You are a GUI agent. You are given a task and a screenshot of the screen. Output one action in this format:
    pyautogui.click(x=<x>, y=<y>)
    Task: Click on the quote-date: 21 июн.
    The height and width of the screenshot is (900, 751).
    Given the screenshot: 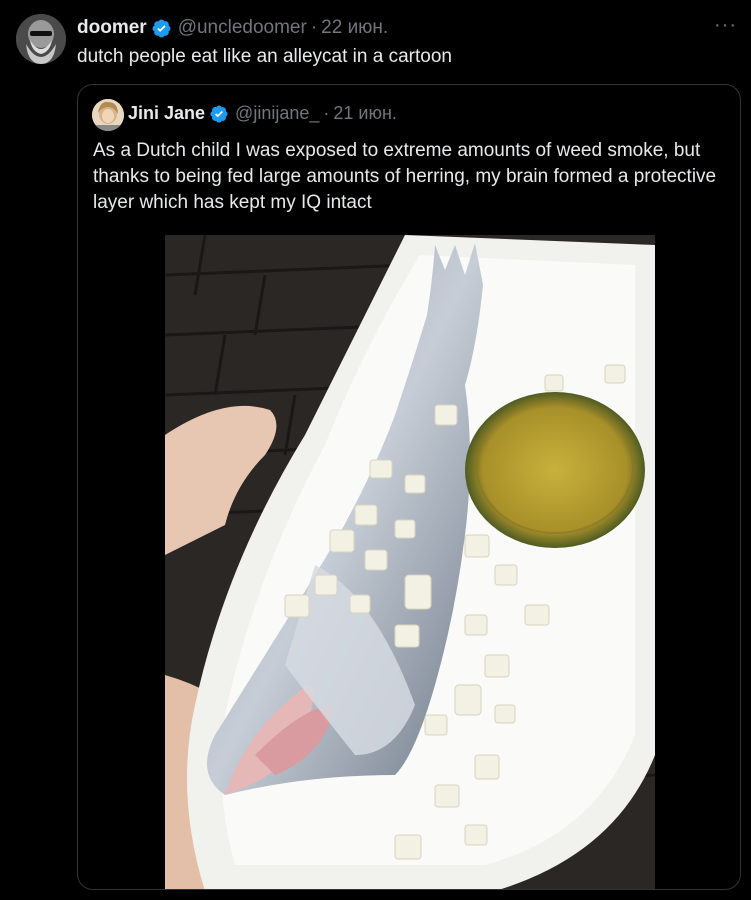 What is the action you would take?
    pyautogui.click(x=365, y=113)
    